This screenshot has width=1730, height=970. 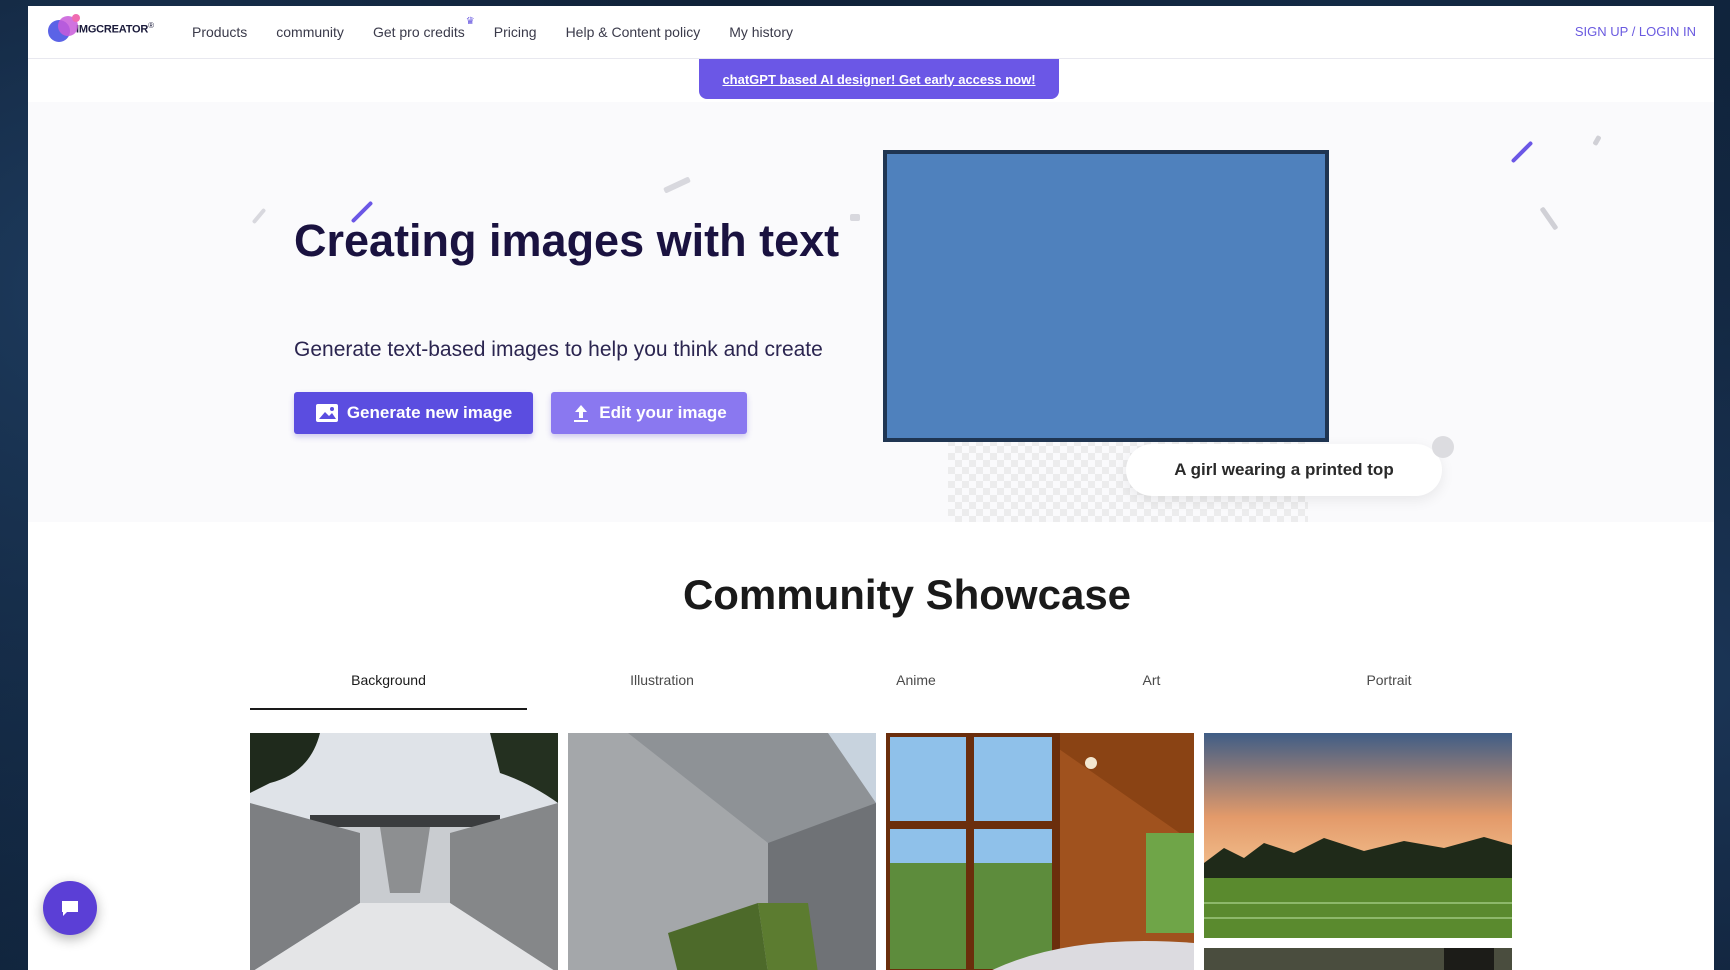 What do you see at coordinates (115, 28) in the screenshot?
I see `logo-text: IMGCREATOR®` at bounding box center [115, 28].